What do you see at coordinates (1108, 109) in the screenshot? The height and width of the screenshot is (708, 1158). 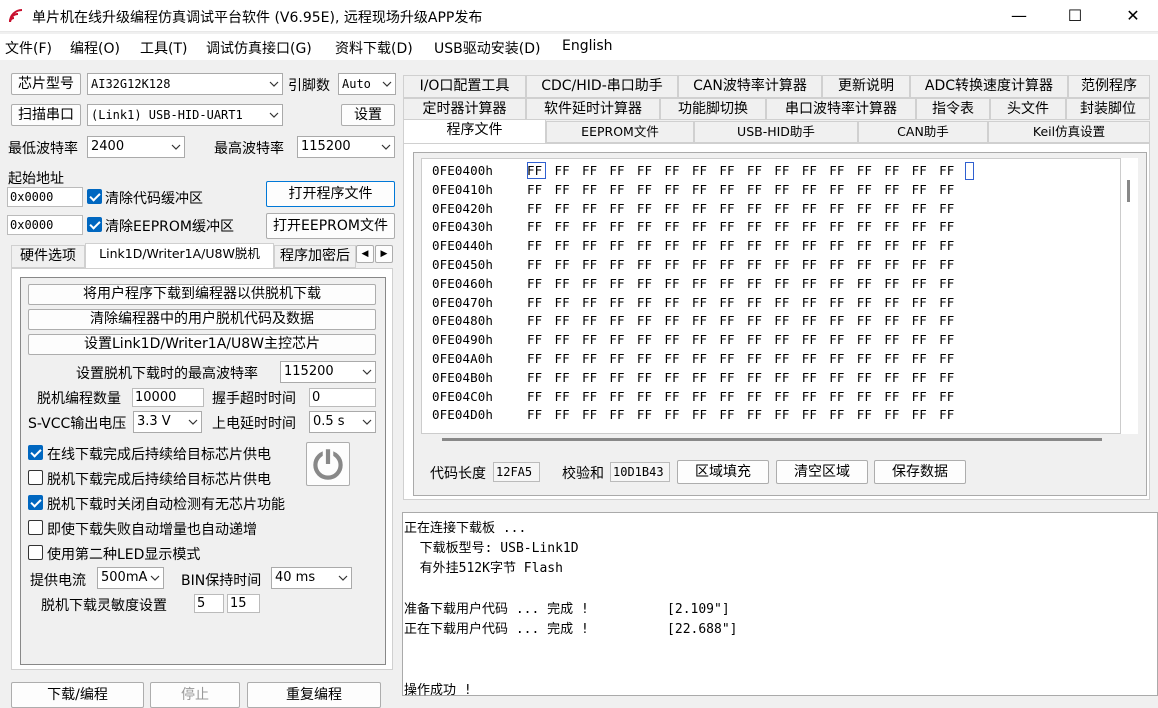 I see `tab-package-pins: 封装脚位` at bounding box center [1108, 109].